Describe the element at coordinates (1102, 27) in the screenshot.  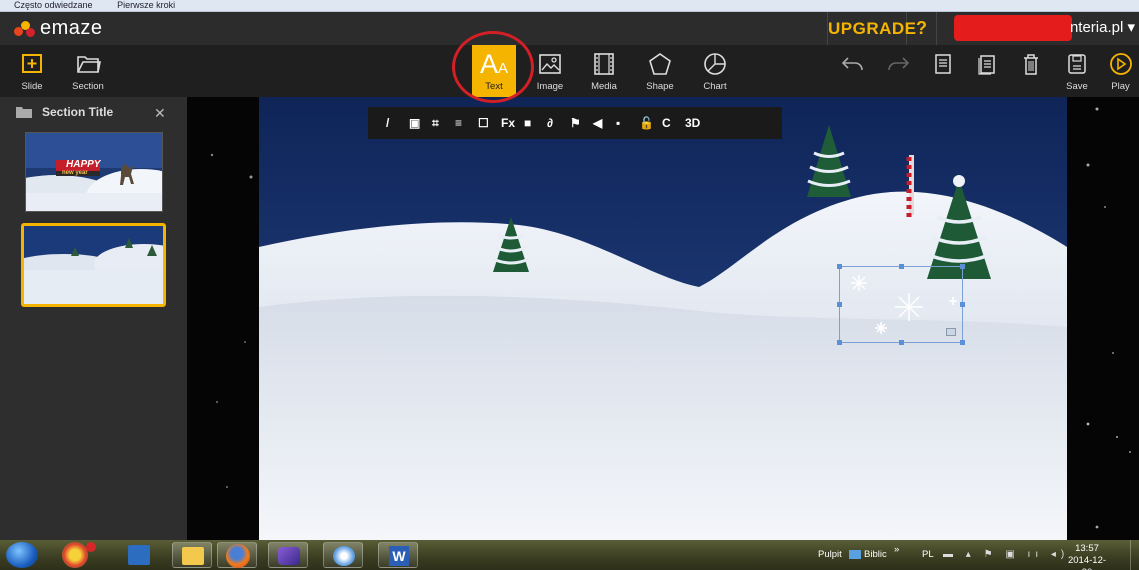
I see `account-name: nteria.pl ▾` at that location.